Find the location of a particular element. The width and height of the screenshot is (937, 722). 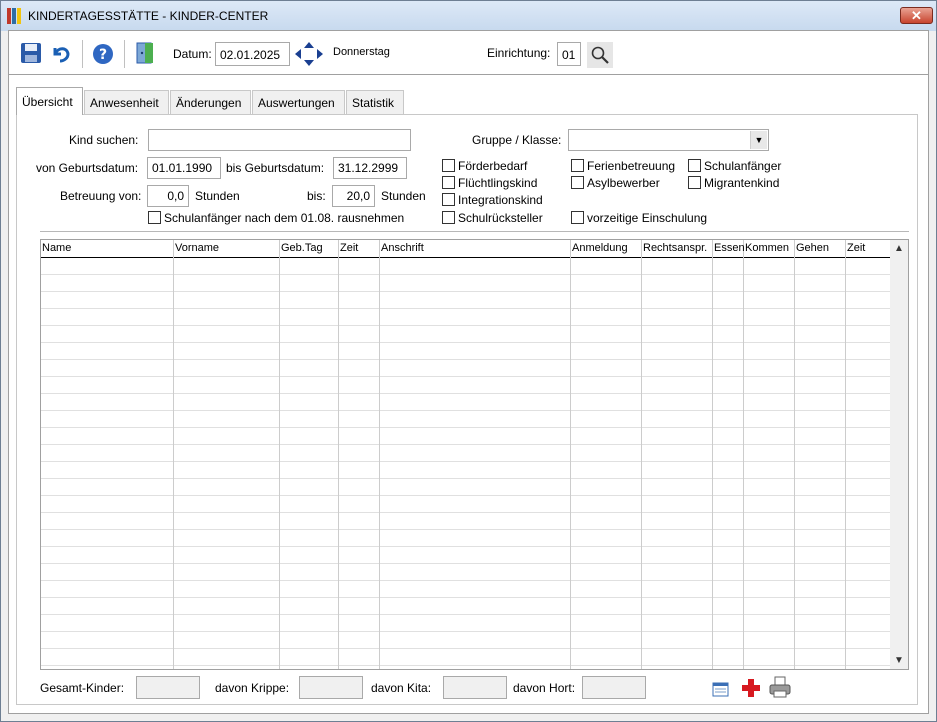

von-geburtsdatum-field: 01.01.1990 is located at coordinates (184, 168).